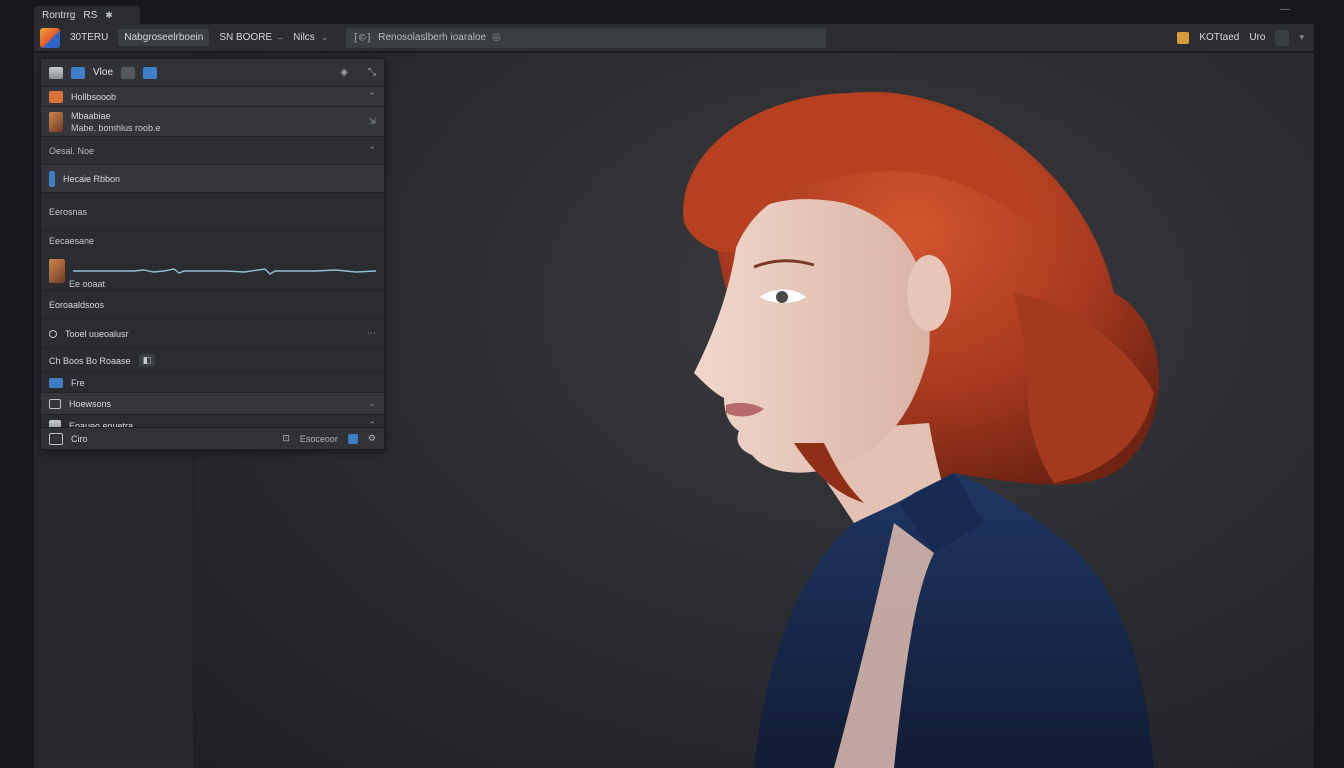 The height and width of the screenshot is (768, 1344). Describe the element at coordinates (280, 38) in the screenshot. I see `chevron-down-icon: –` at that location.